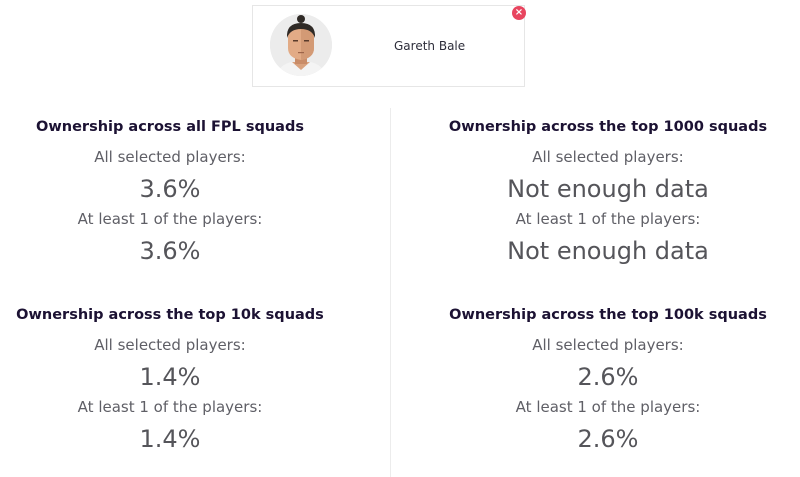 The width and height of the screenshot is (800, 477). Describe the element at coordinates (390, 292) in the screenshot. I see `column-divider` at that location.